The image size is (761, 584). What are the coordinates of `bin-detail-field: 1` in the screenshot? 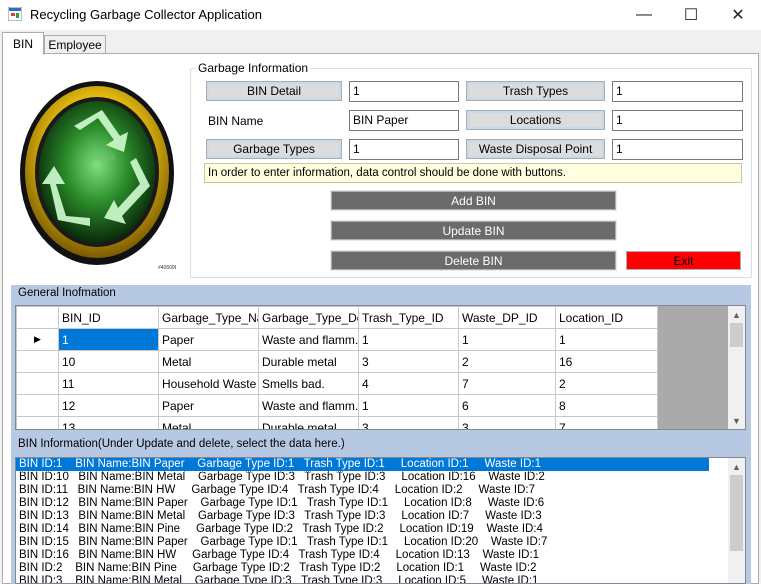 It's located at (404, 91).